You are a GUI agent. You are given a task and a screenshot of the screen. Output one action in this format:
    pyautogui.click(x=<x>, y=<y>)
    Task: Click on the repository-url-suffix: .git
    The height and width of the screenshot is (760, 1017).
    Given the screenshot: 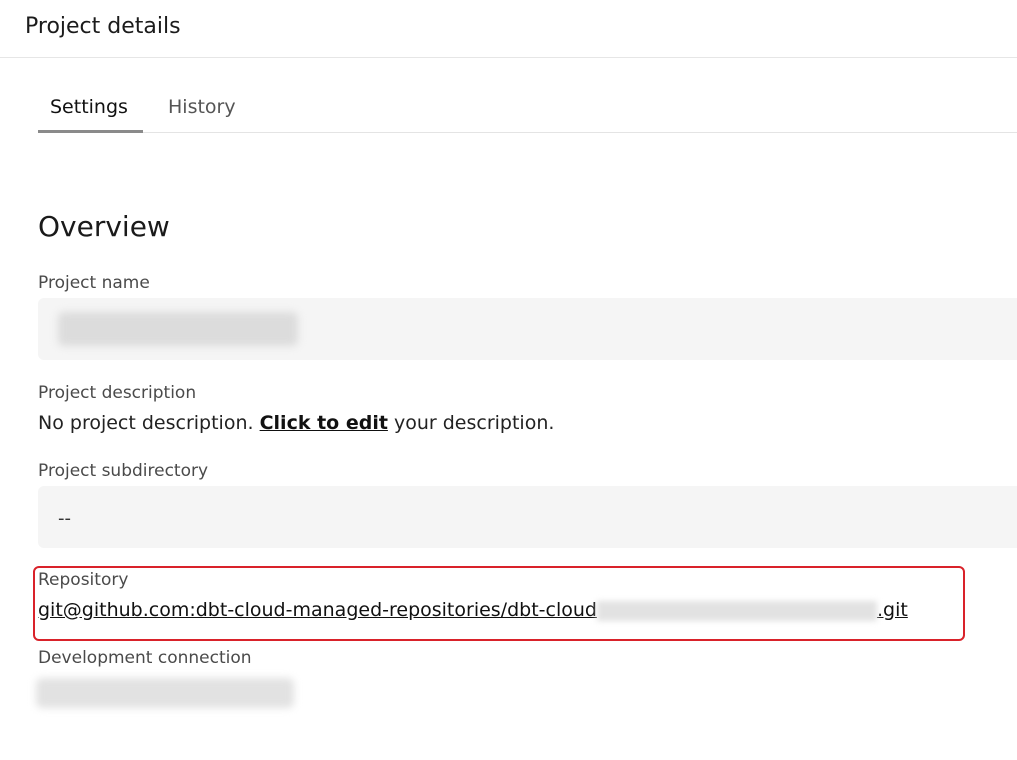 What is the action you would take?
    pyautogui.click(x=892, y=610)
    